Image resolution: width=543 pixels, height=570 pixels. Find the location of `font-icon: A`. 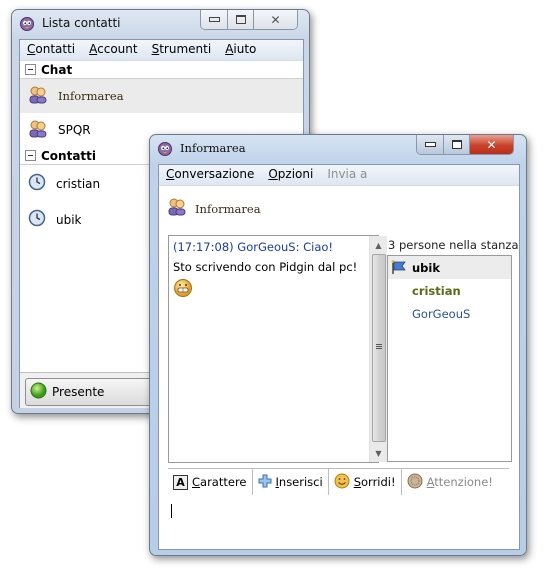

font-icon: A is located at coordinates (180, 482).